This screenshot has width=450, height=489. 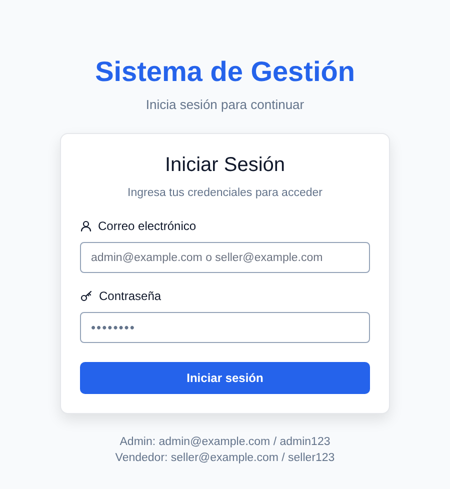 I want to click on password-field: ••••••••, so click(x=225, y=327).